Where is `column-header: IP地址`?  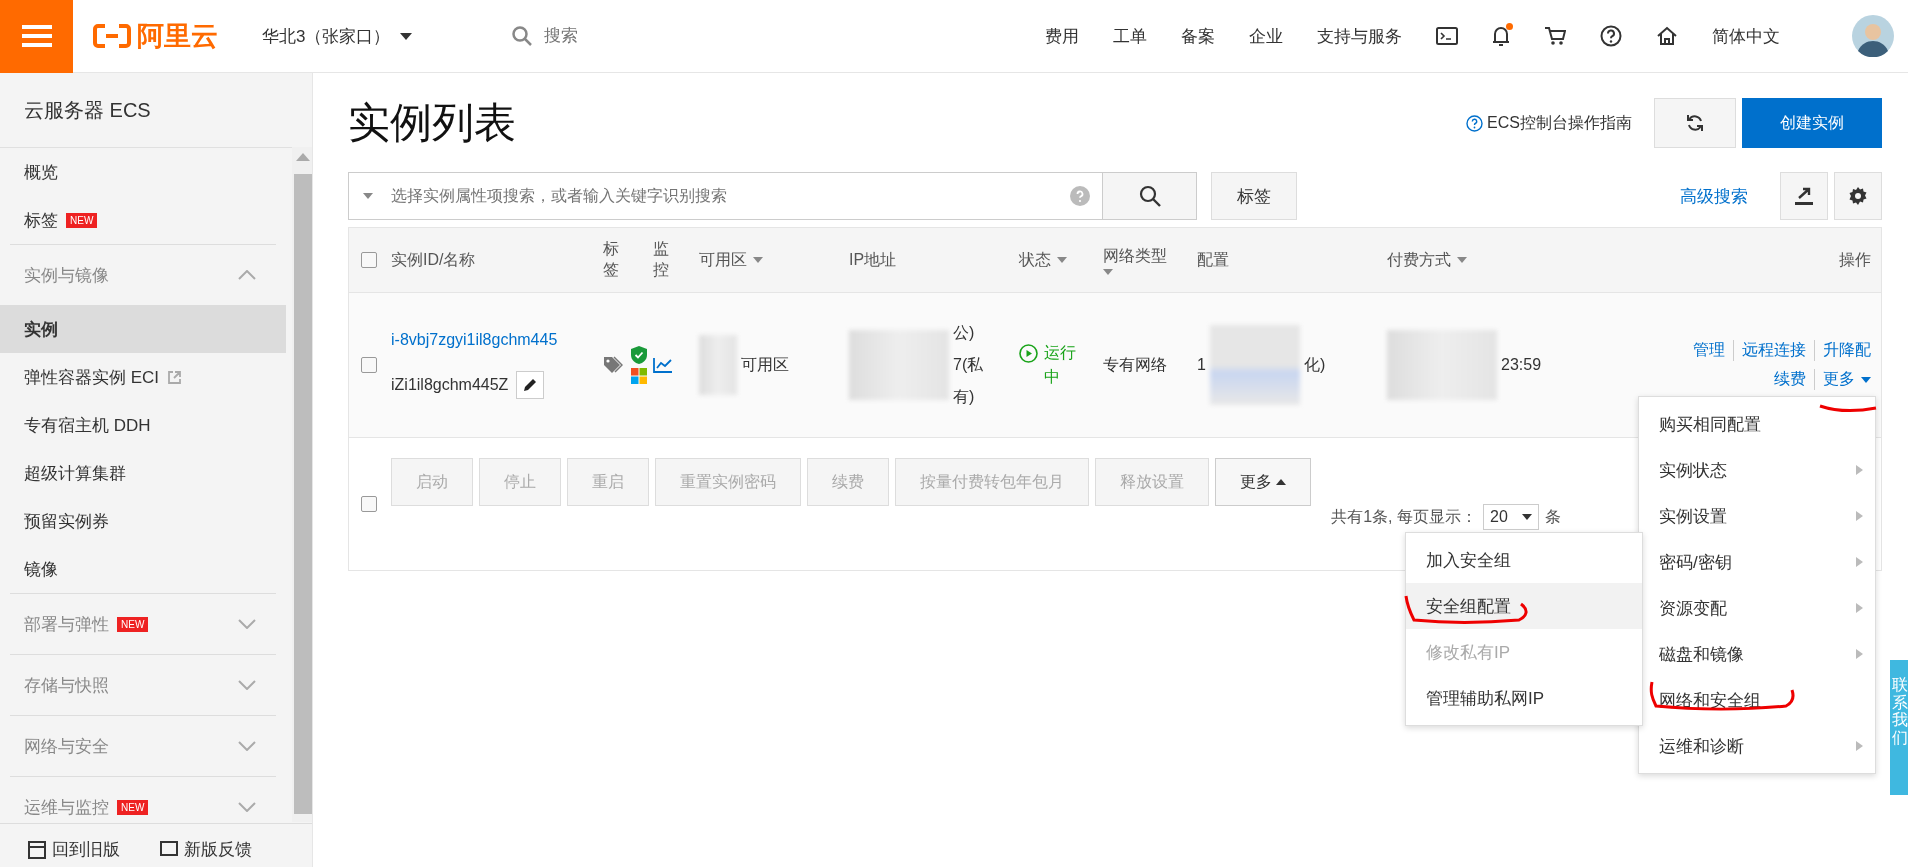 column-header: IP地址 is located at coordinates (873, 259).